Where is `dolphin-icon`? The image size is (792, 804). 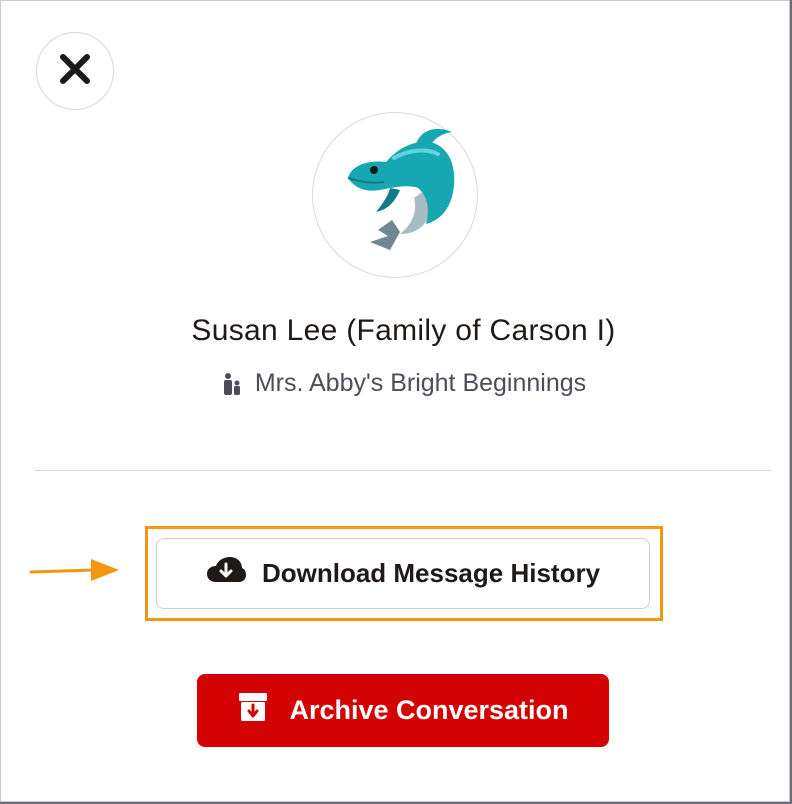
dolphin-icon is located at coordinates (395, 195).